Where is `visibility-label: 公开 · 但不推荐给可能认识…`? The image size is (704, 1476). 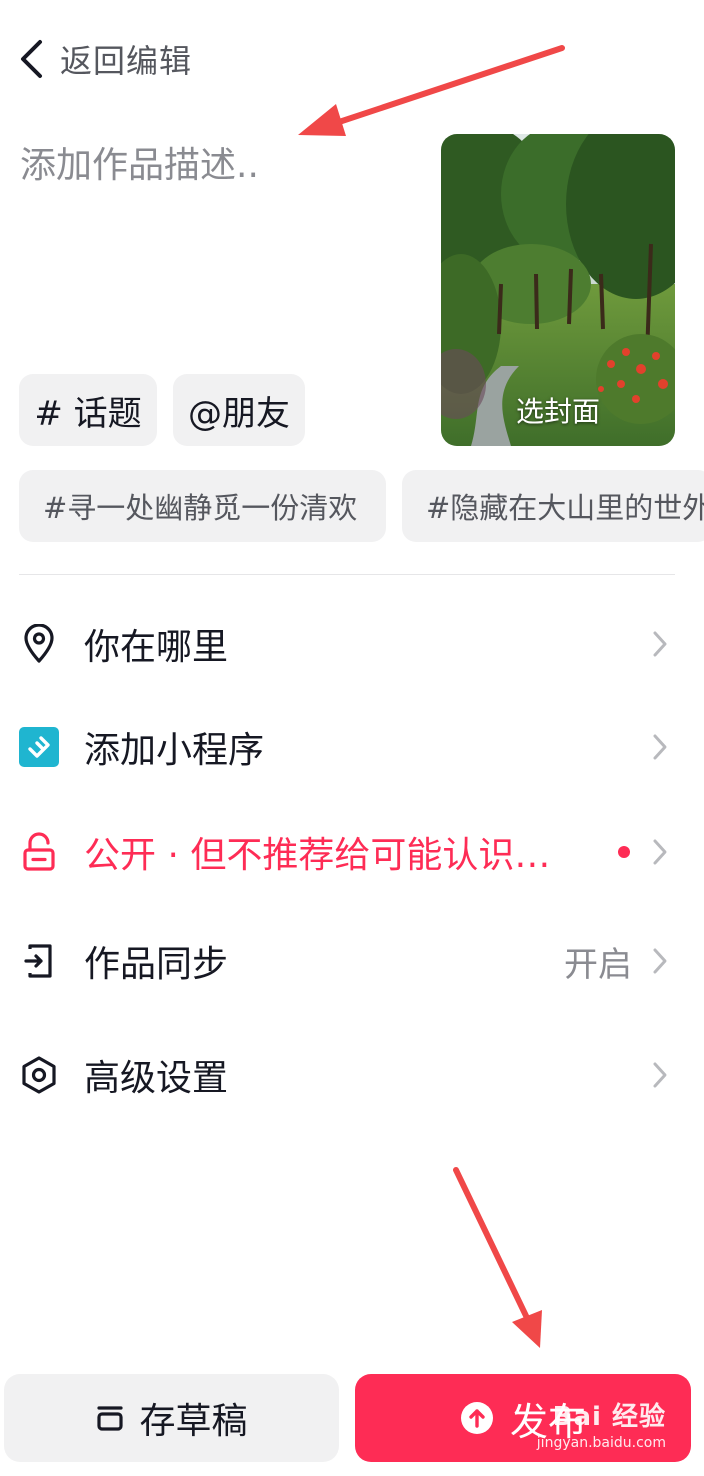
visibility-label: 公开 · 但不推荐给可能认识… is located at coordinates (317, 855).